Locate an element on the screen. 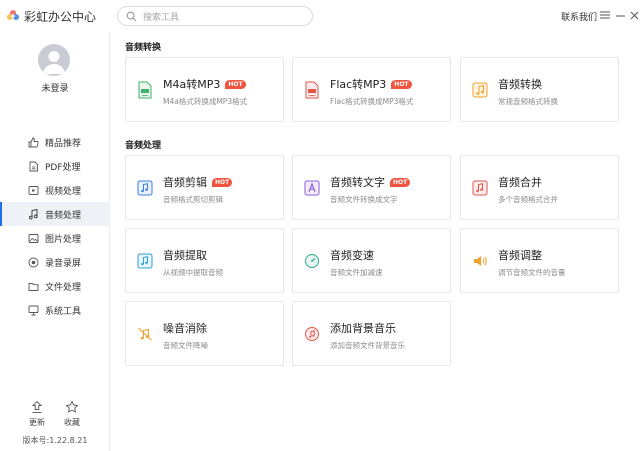 This screenshot has width=640, height=451. tool-card-audio-extract: 音频提取 从视频中提取音频 is located at coordinates (204, 260).